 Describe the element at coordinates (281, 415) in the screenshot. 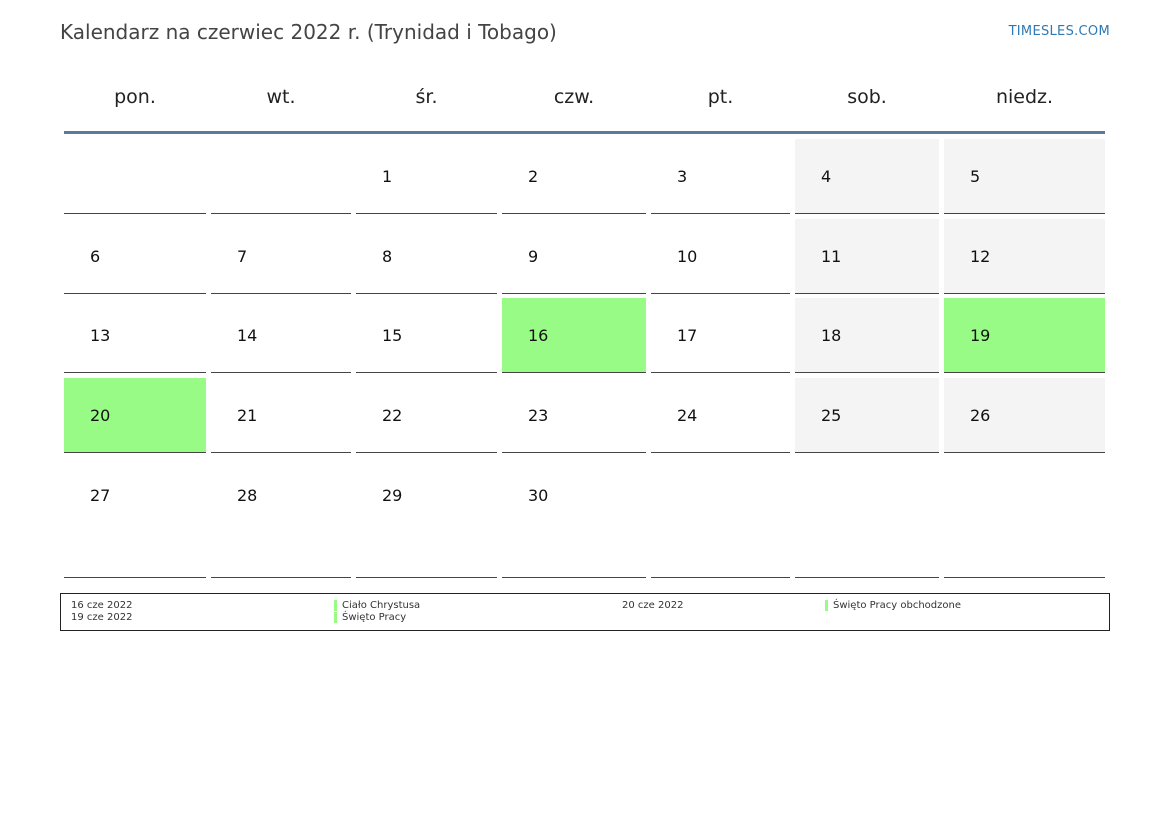

I see `day-cell: 21` at that location.